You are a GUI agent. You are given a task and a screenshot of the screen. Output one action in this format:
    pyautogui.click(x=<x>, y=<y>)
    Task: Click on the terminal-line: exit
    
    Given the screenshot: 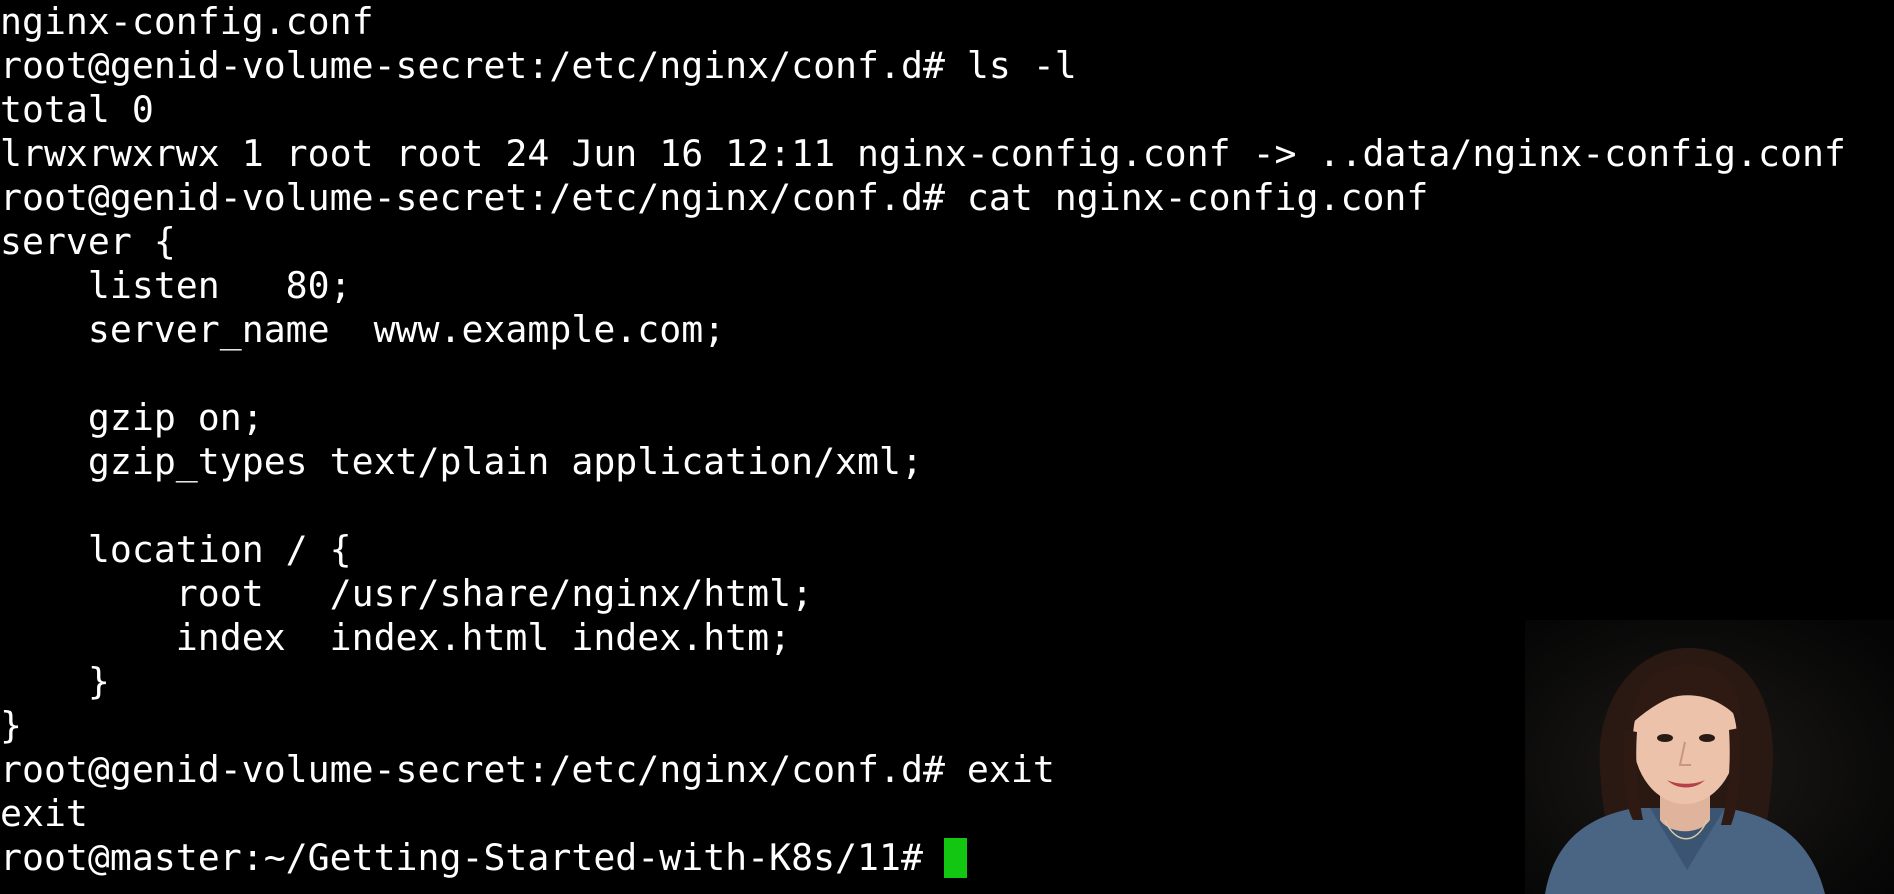 What is the action you would take?
    pyautogui.click(x=44, y=813)
    